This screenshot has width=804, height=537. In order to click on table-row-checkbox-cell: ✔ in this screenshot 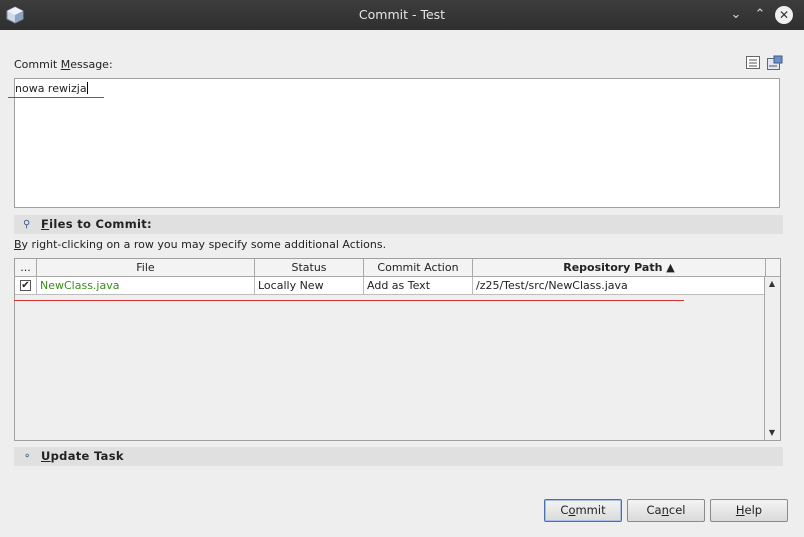, I will do `click(26, 286)`.